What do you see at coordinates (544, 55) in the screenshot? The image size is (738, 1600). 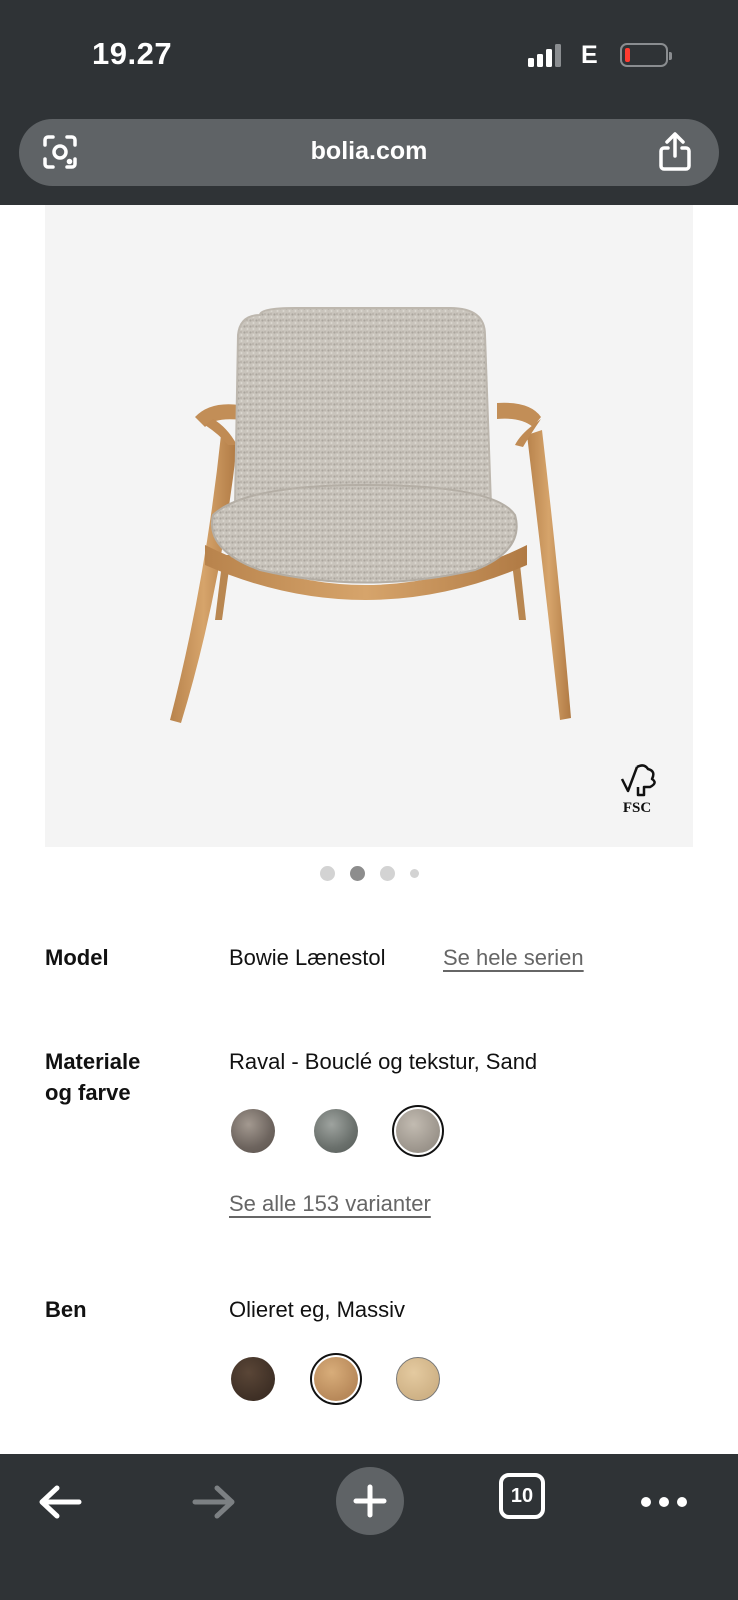 I see `signal-icon` at bounding box center [544, 55].